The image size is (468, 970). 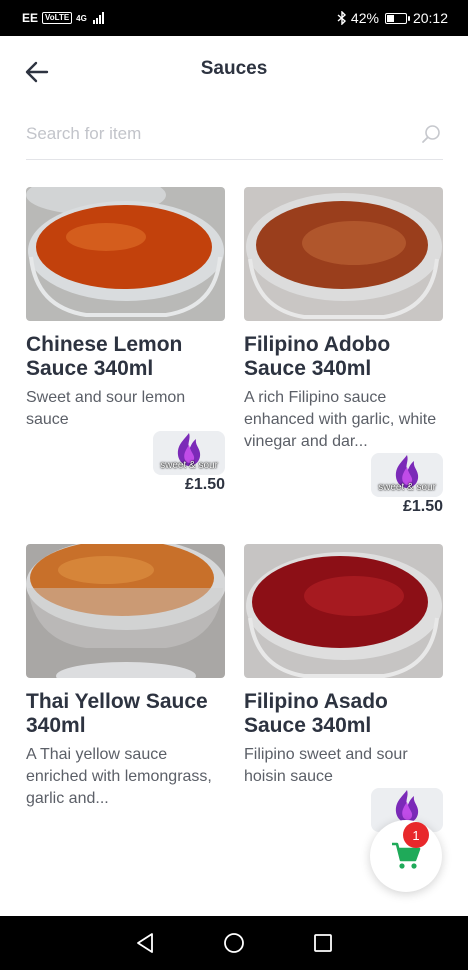 I want to click on page-title: Sauces, so click(x=234, y=68).